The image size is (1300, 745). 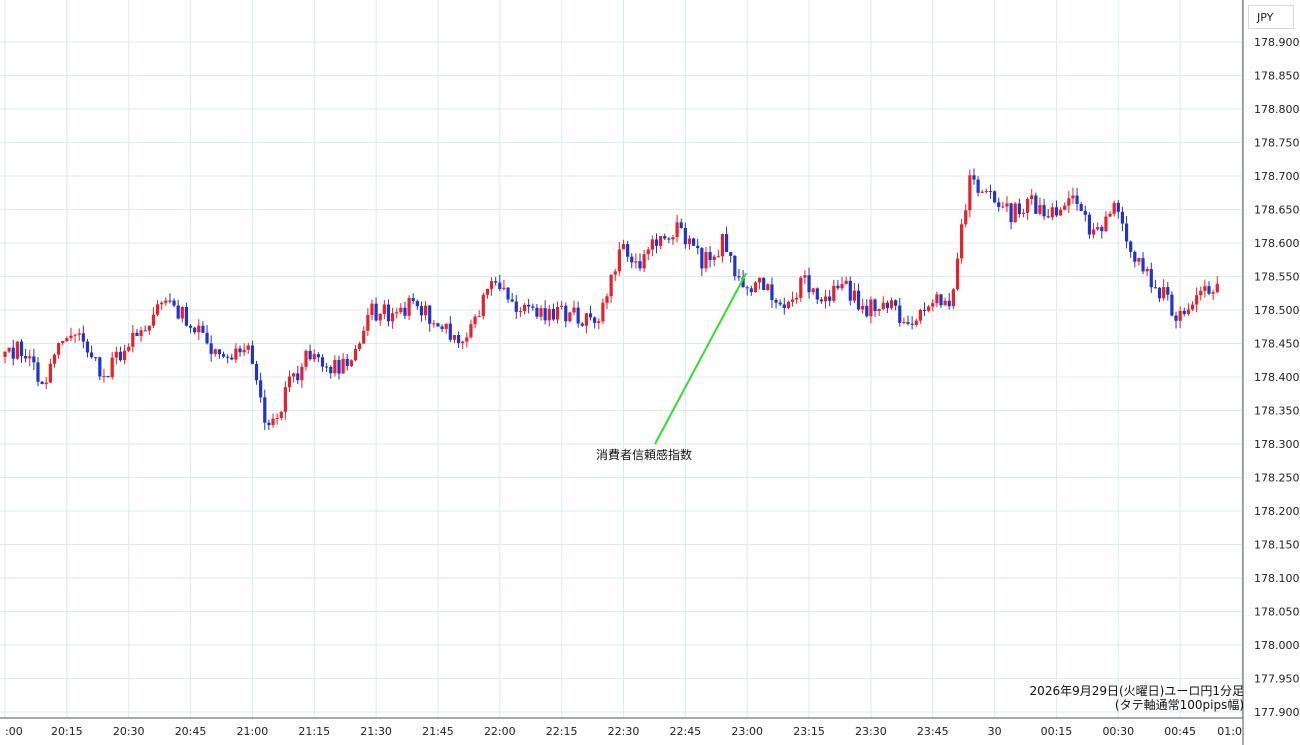 What do you see at coordinates (1277, 277) in the screenshot?
I see `price-tick-label: 178.550` at bounding box center [1277, 277].